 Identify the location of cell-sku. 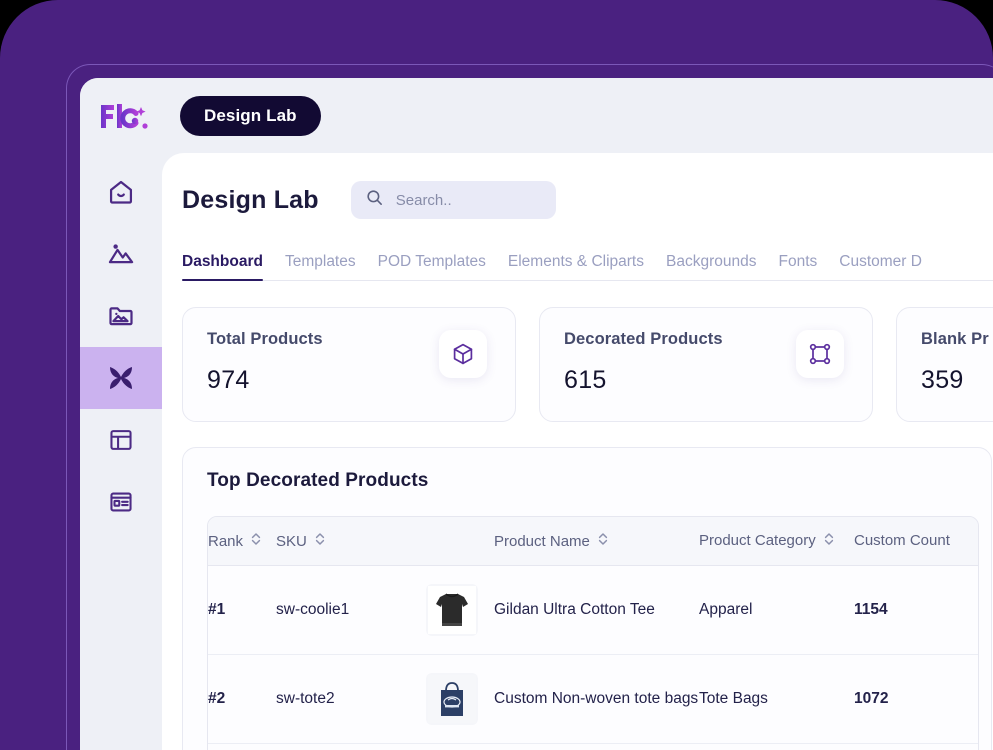
(351, 747).